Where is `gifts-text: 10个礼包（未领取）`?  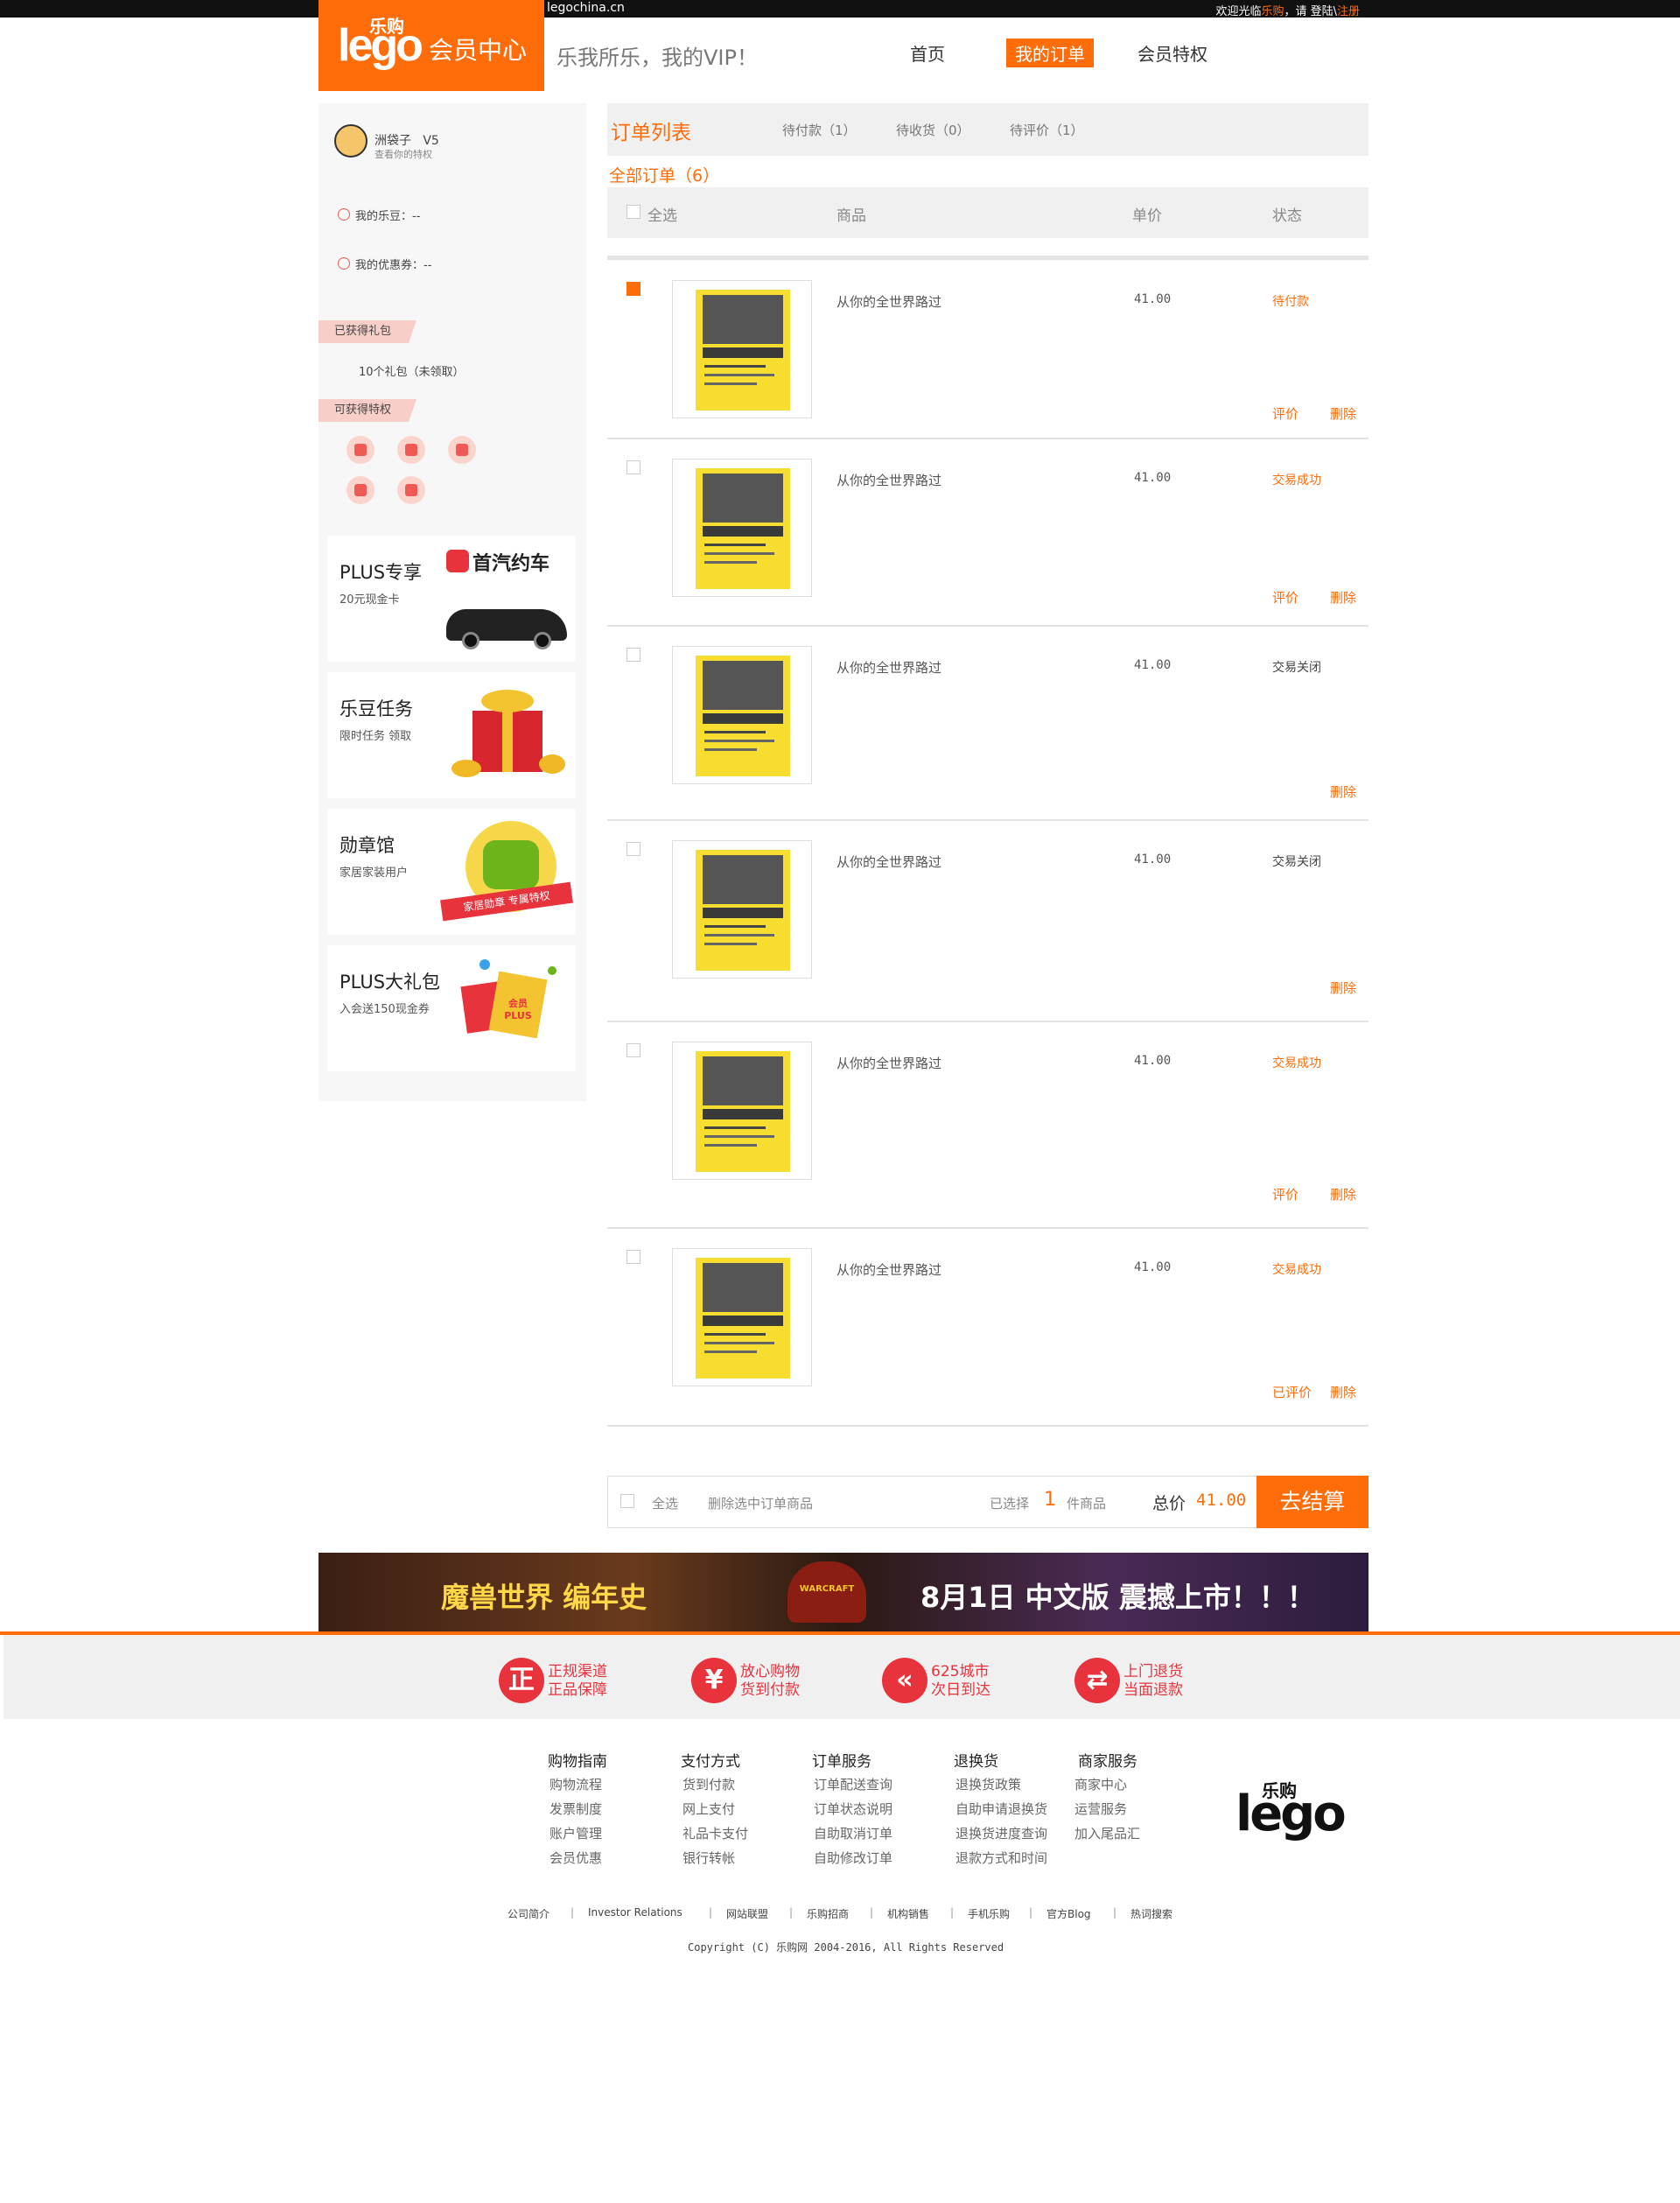 gifts-text: 10个礼包（未领取） is located at coordinates (412, 370).